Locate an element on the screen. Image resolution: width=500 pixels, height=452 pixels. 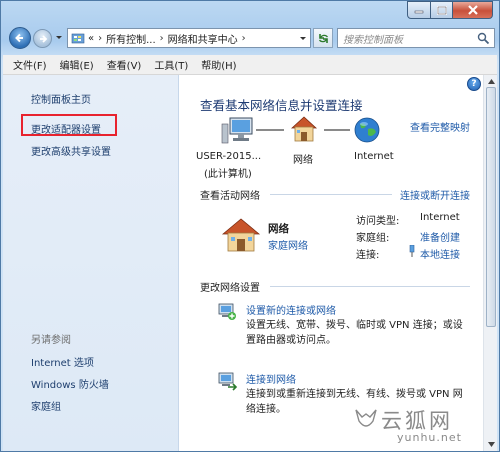
scroll-down-button is located at coordinates (491, 444).